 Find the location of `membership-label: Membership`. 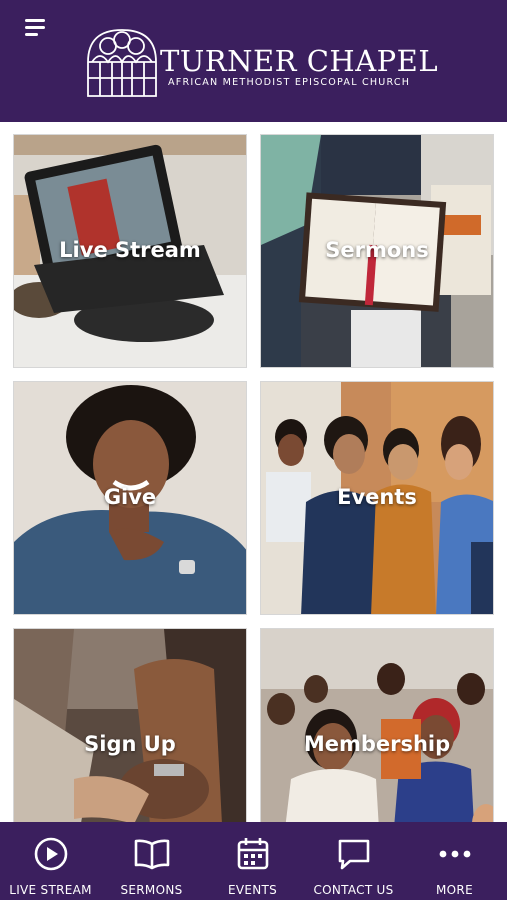

membership-label: Membership is located at coordinates (377, 744).